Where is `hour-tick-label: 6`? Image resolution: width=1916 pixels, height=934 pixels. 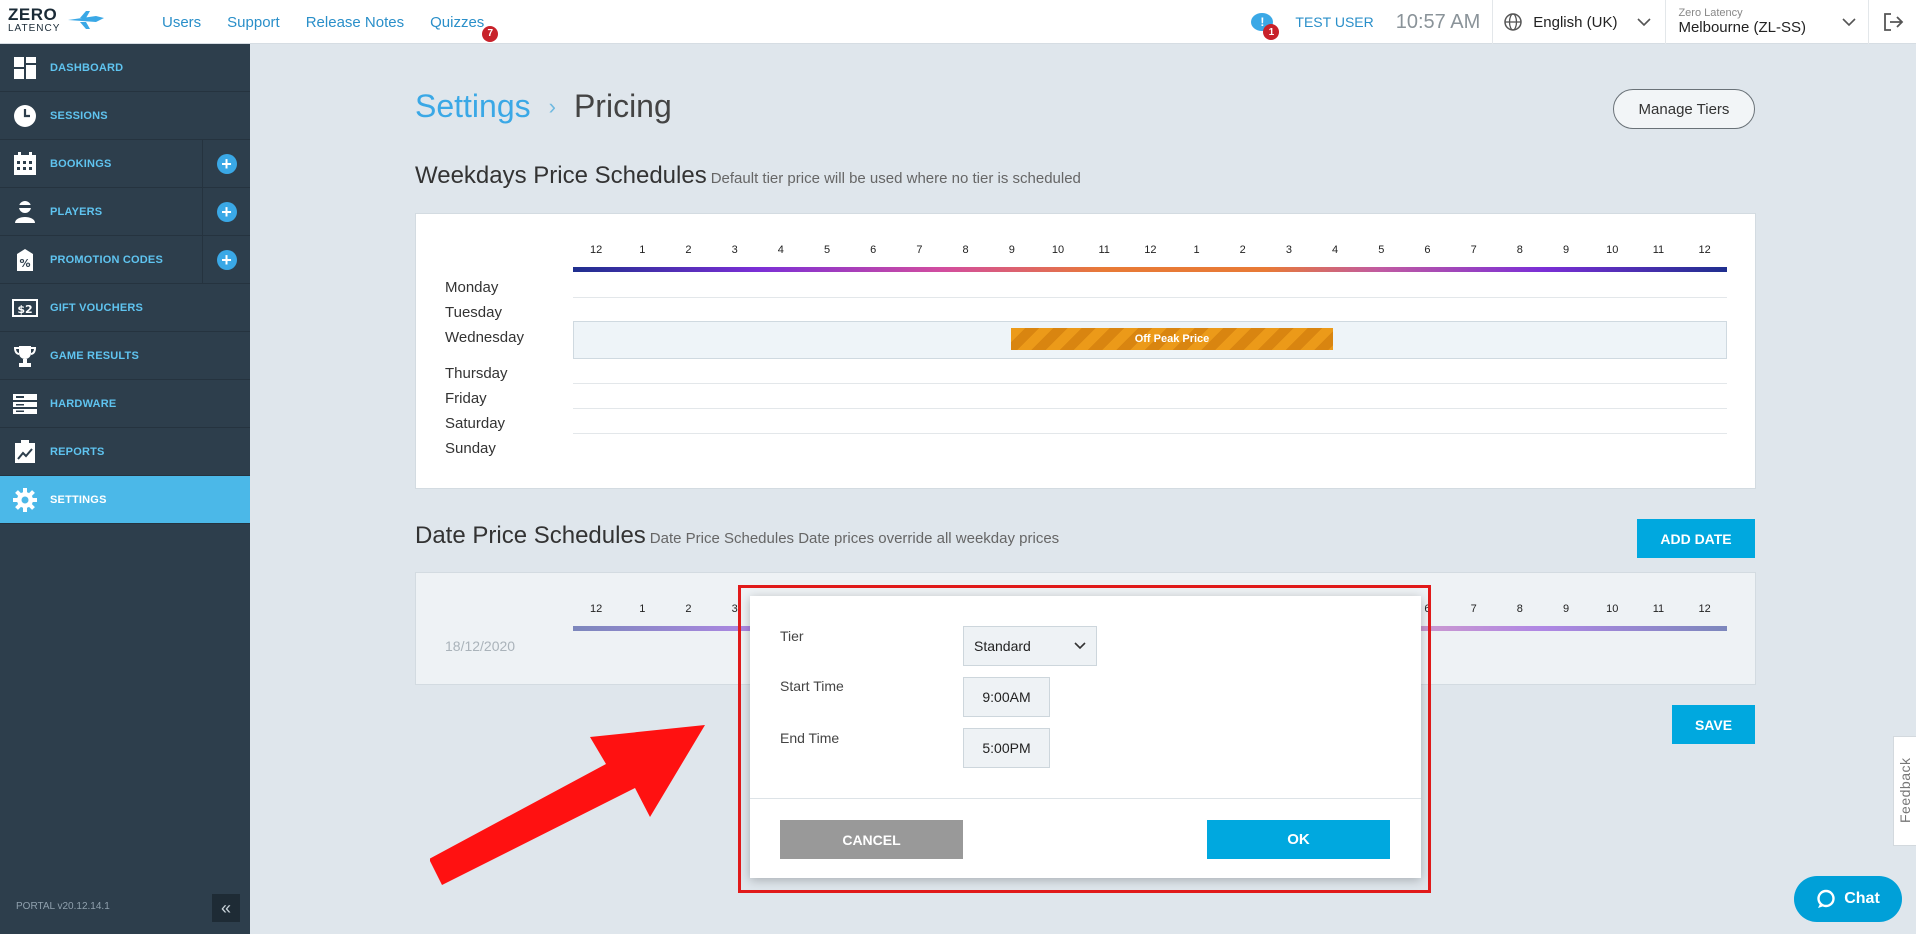
hour-tick-label: 6 is located at coordinates (1427, 250).